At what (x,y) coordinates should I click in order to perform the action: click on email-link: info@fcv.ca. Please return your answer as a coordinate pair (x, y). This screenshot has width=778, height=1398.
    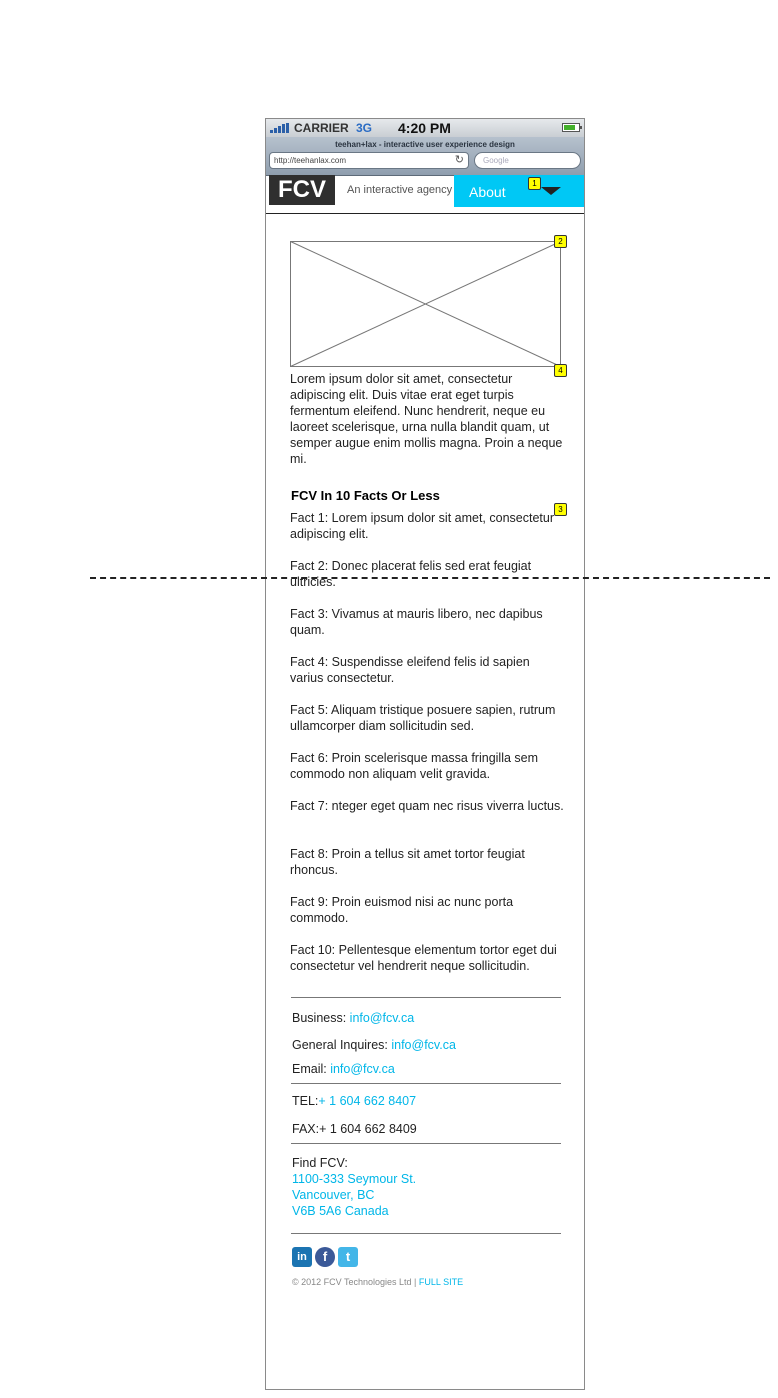
    Looking at the image, I should click on (362, 1069).